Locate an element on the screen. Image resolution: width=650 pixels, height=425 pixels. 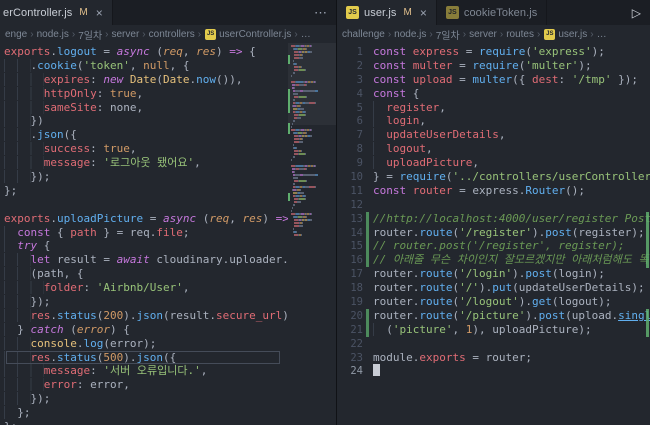
line-number: 17 is located at coordinates (350, 275).